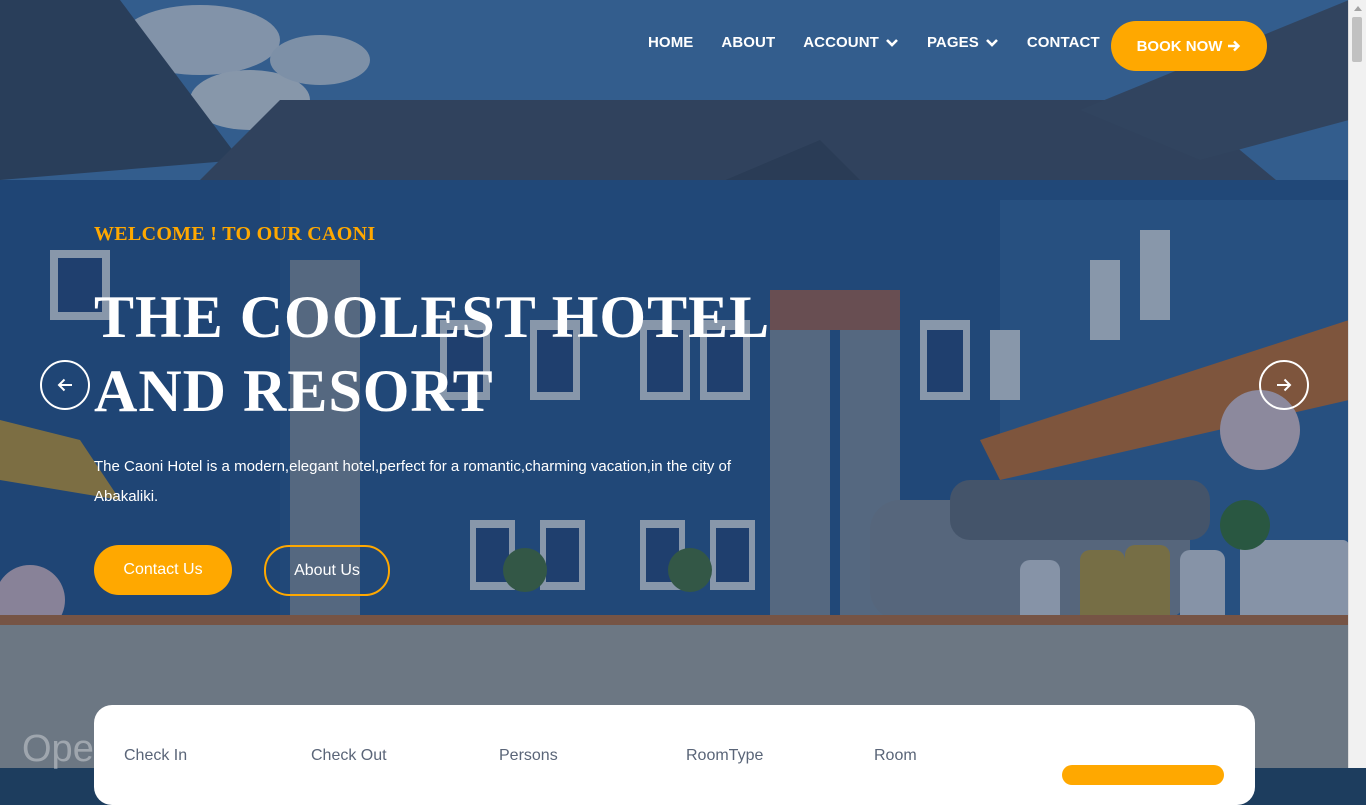 The image size is (1366, 805). I want to click on book-now-button: BOOK NOW, so click(1189, 46).